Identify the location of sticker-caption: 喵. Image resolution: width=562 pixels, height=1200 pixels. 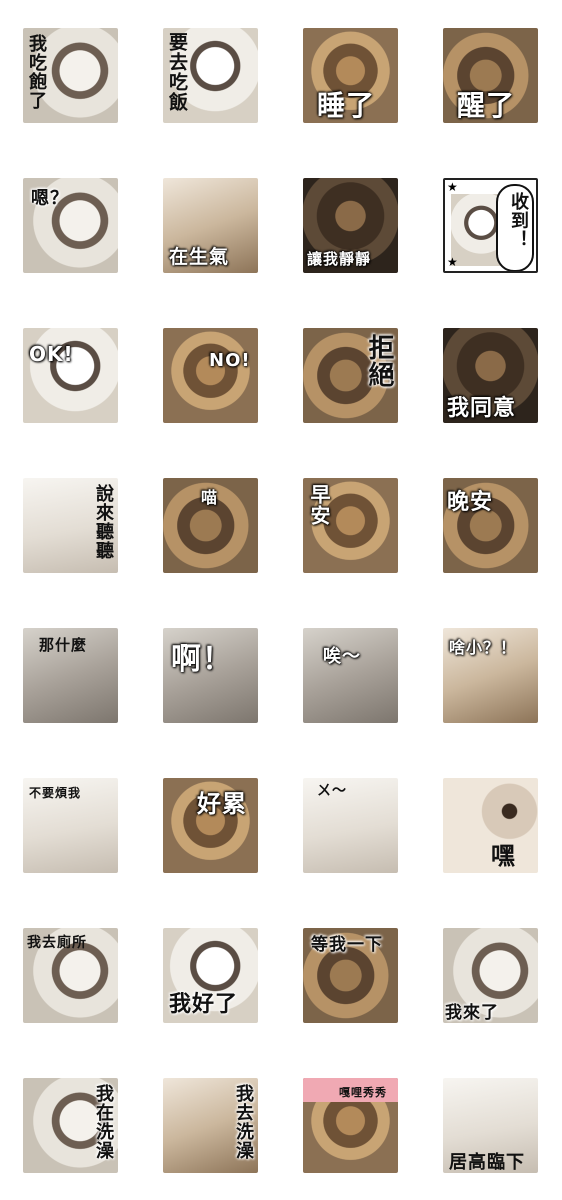
(210, 497).